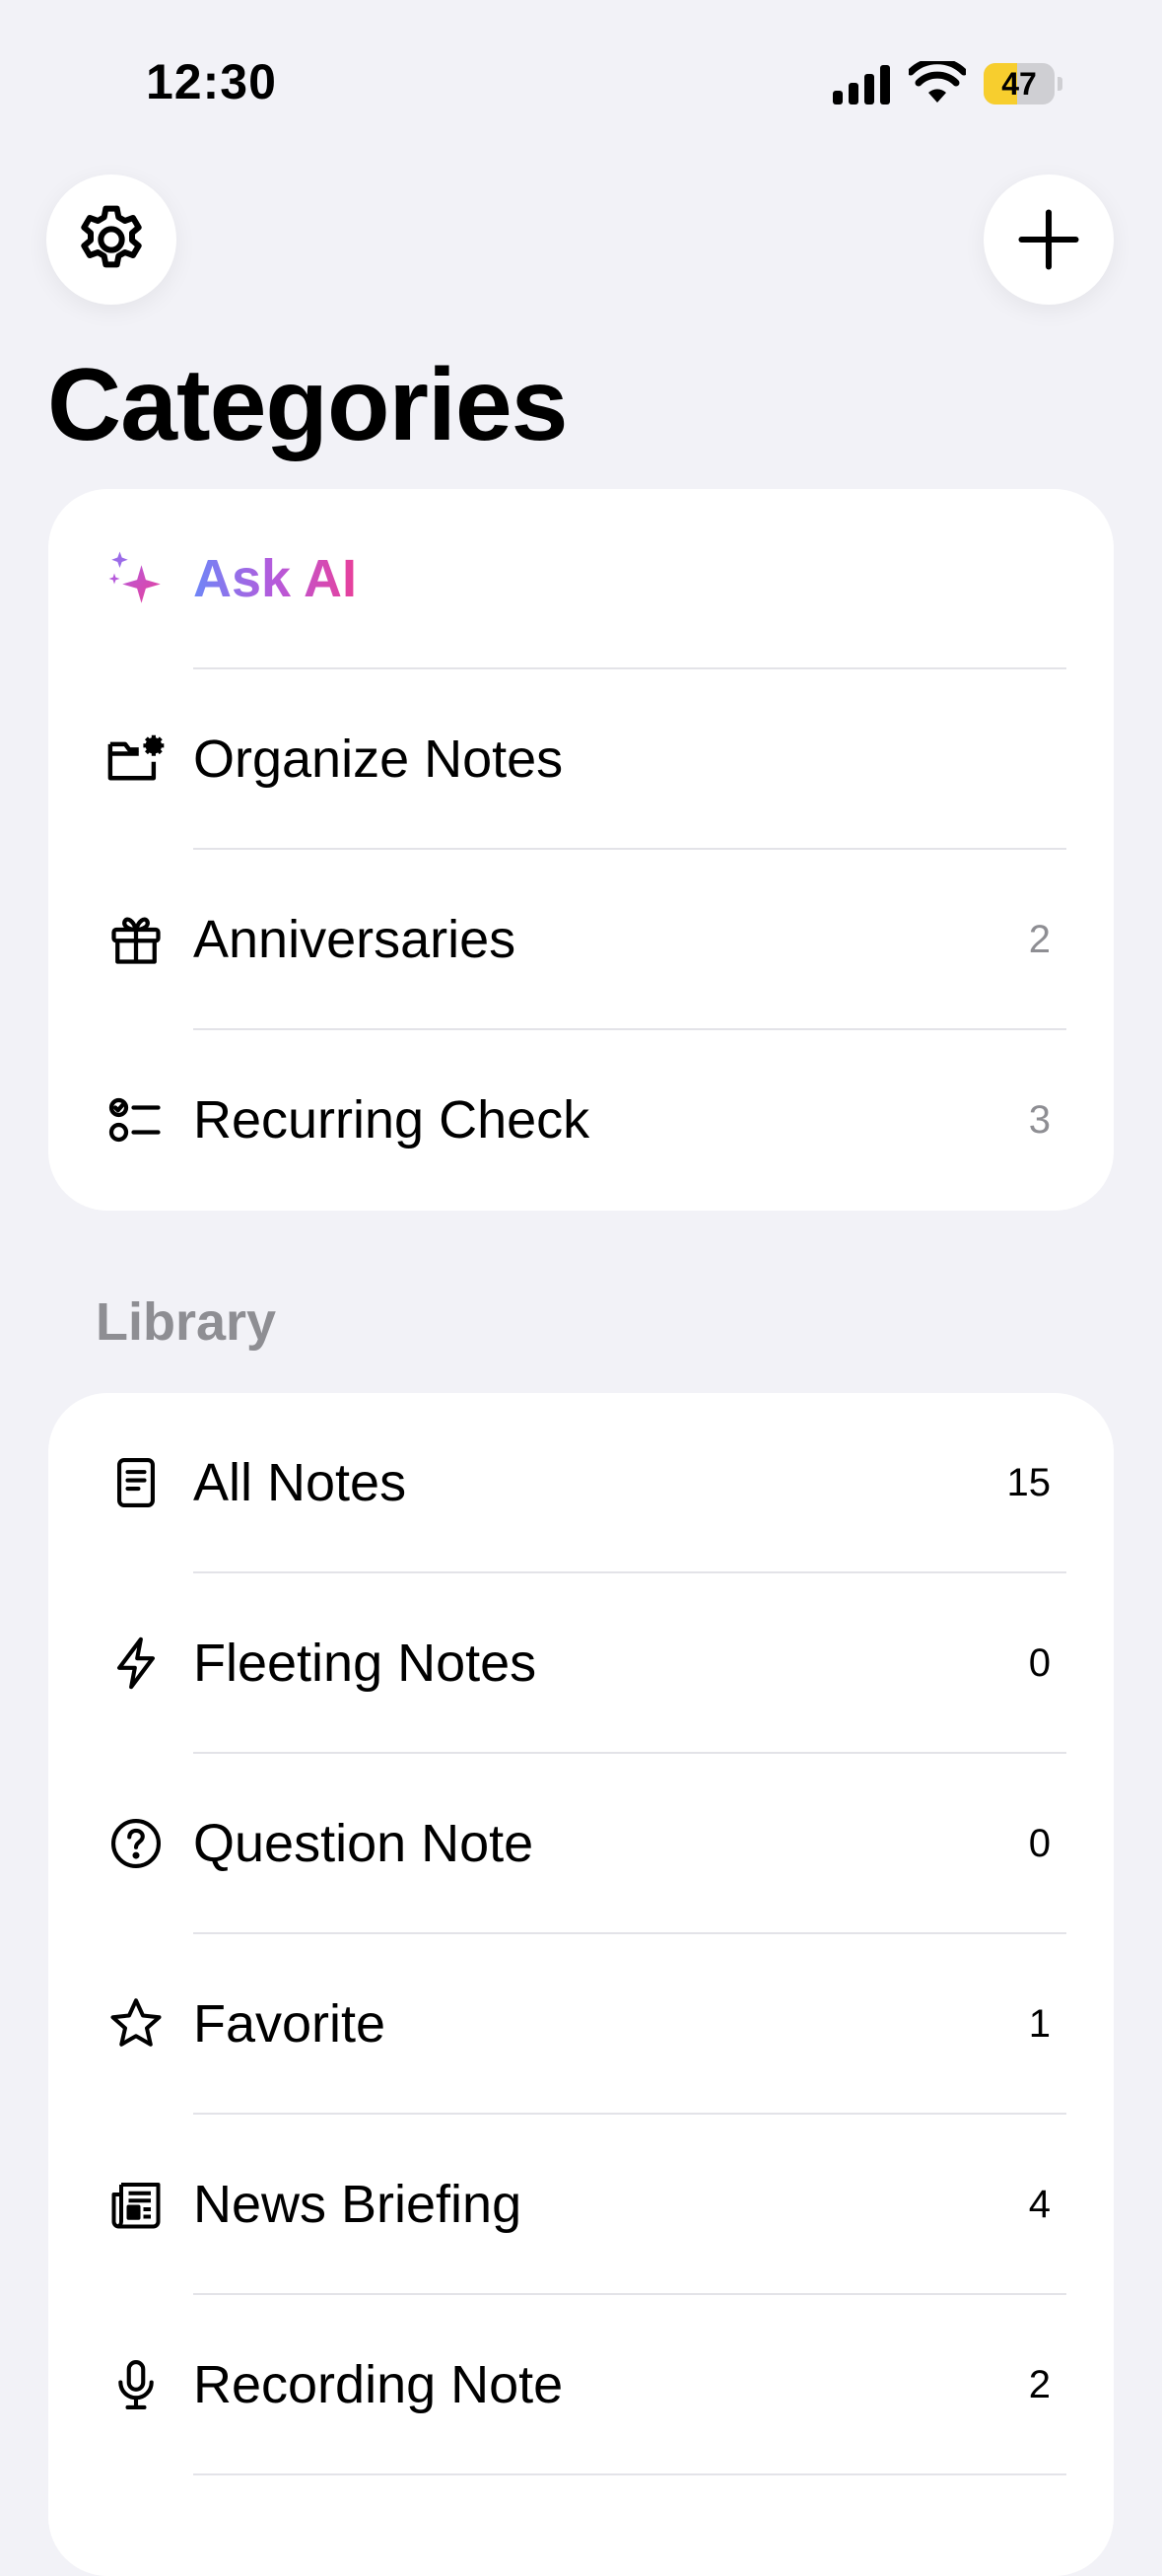 The width and height of the screenshot is (1162, 2576). Describe the element at coordinates (300, 1482) in the screenshot. I see `list-item-label: All Notes` at that location.